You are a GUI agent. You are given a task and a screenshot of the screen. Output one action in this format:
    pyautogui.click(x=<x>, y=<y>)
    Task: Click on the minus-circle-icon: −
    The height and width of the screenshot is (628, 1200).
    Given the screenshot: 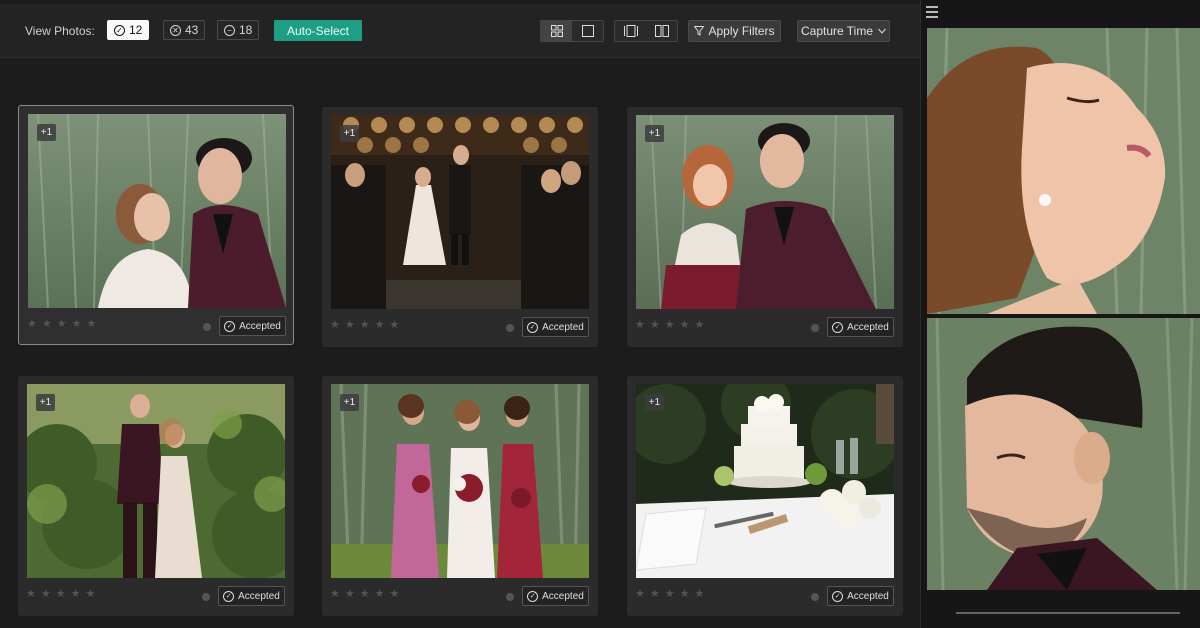 What is the action you would take?
    pyautogui.click(x=229, y=30)
    